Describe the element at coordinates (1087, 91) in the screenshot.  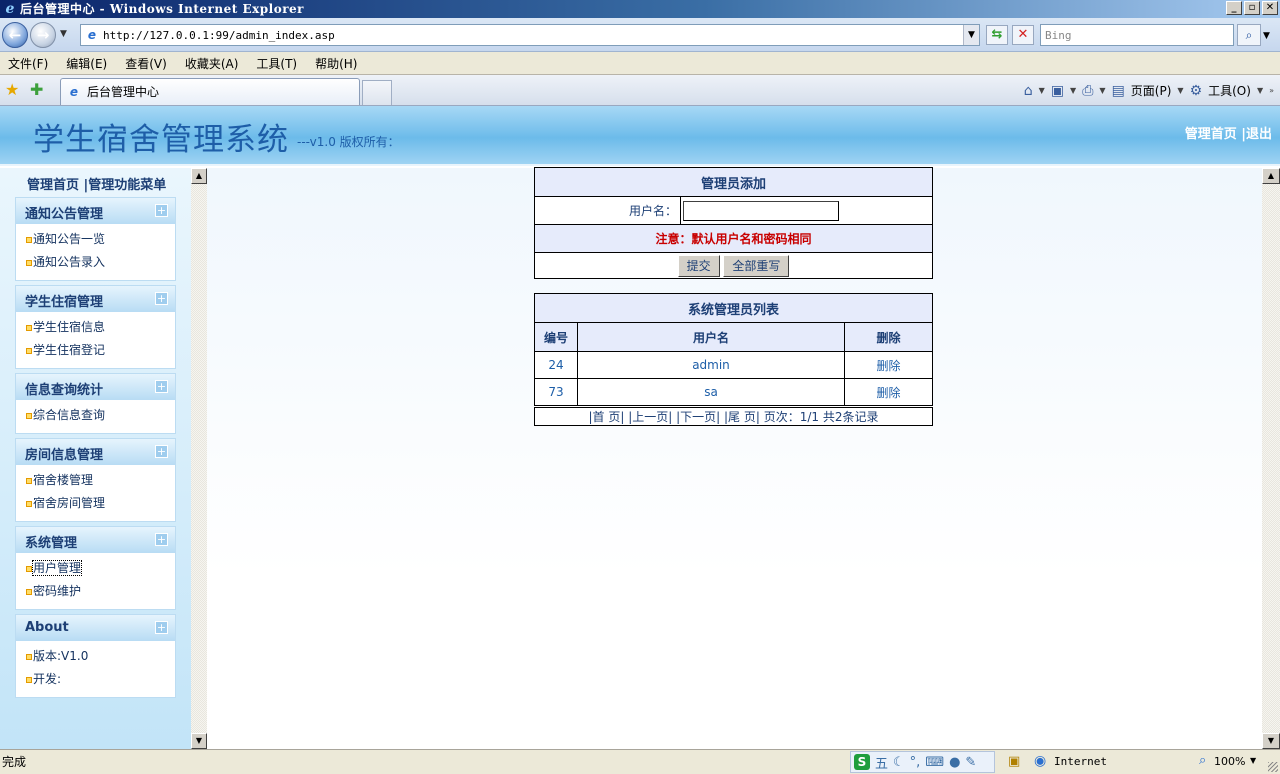
I see `print-icon: ⎙` at that location.